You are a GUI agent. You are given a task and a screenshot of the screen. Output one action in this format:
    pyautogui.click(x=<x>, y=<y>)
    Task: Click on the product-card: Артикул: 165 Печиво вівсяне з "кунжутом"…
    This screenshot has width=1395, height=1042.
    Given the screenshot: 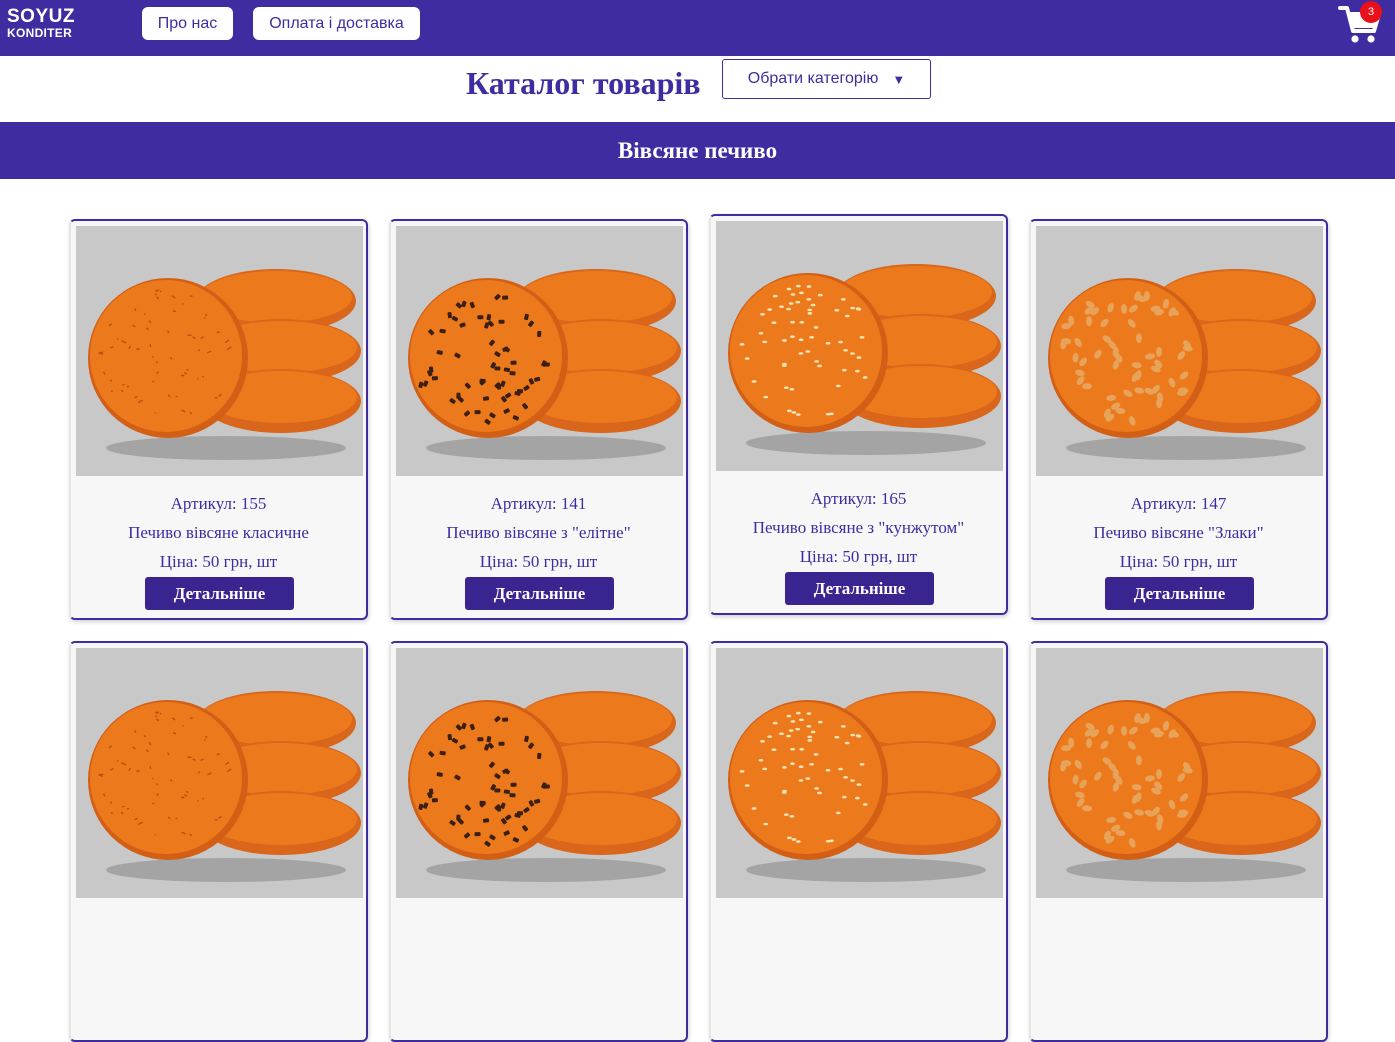 What is the action you would take?
    pyautogui.click(x=858, y=414)
    